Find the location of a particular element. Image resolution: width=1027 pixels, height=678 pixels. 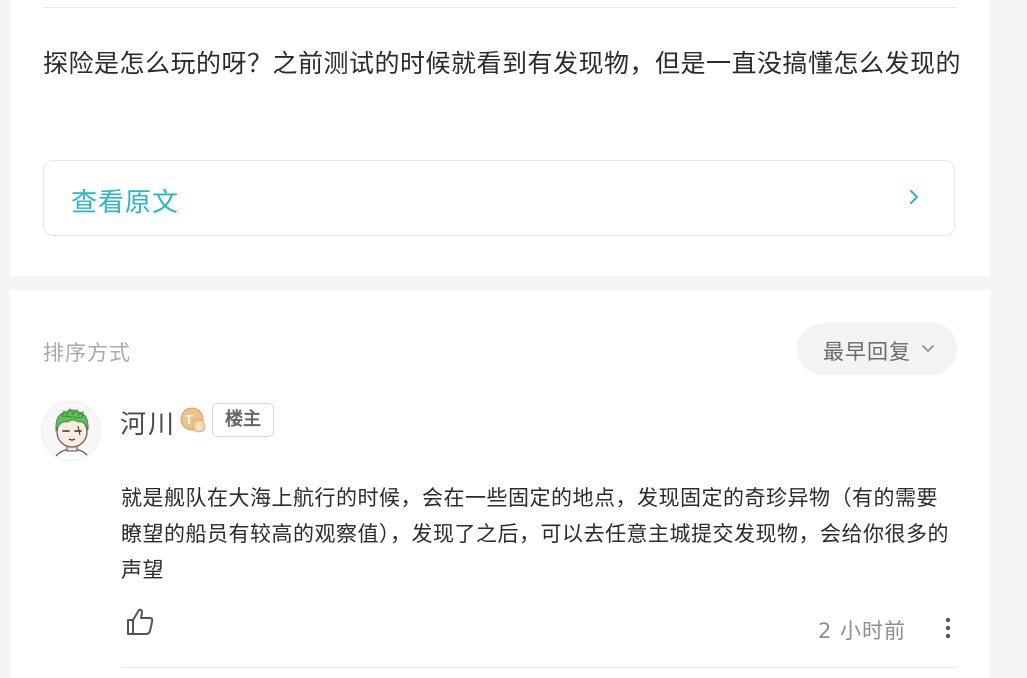

view-original-button: 查看原文 is located at coordinates (499, 198).